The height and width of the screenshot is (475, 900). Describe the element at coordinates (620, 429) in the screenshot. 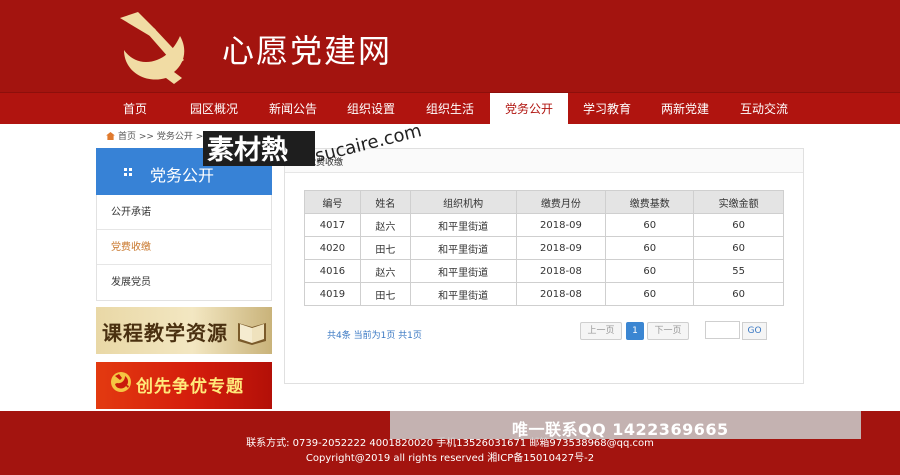

I see `qq-watermark-text: 唯一联系QQ 1422369665` at that location.